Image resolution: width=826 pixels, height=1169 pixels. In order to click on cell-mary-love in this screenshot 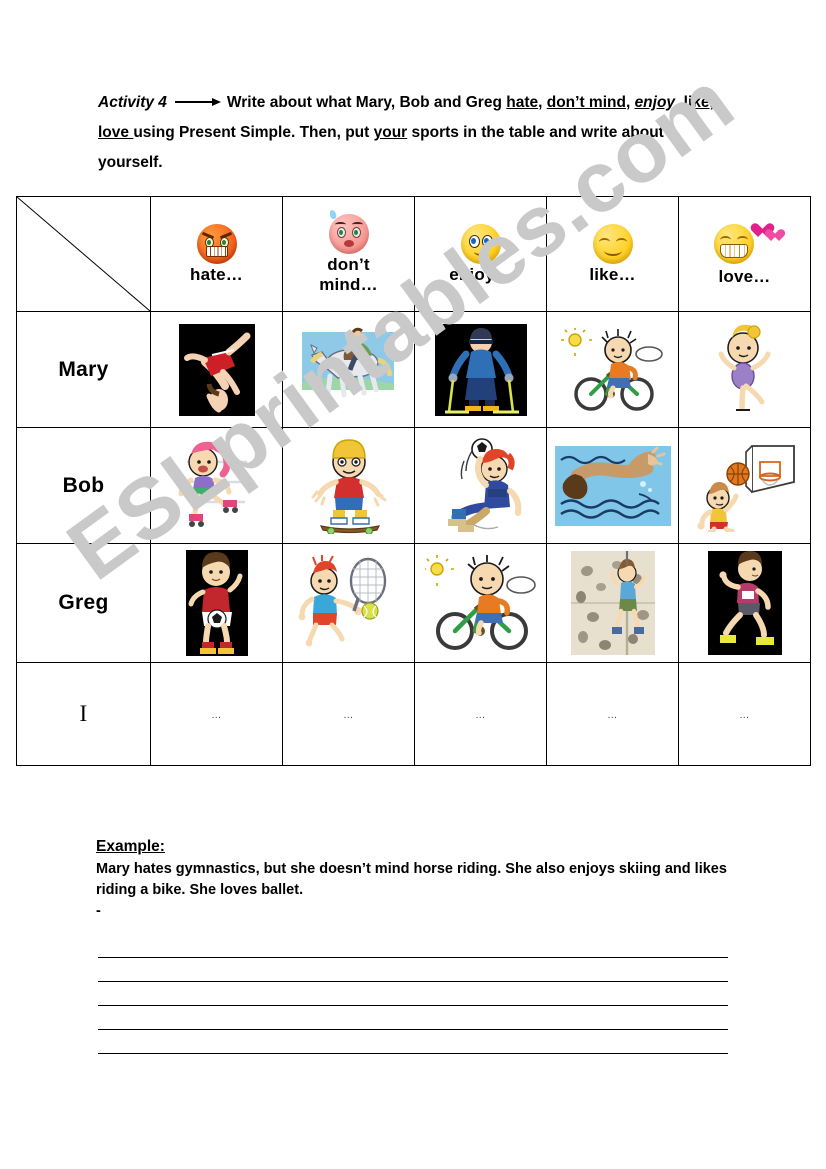, I will do `click(744, 369)`.